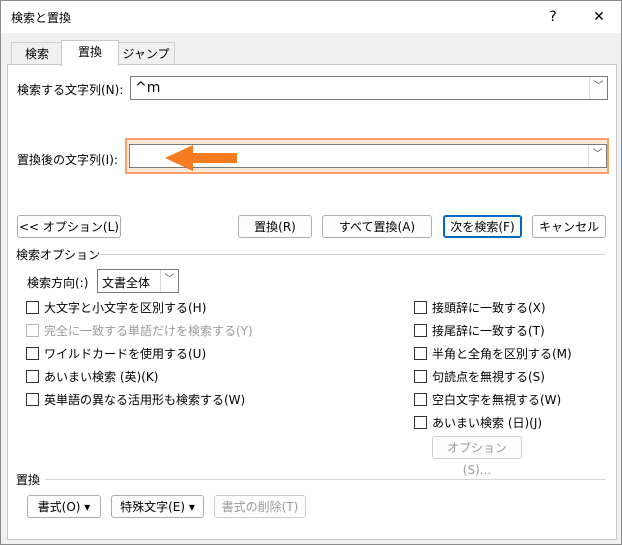 This screenshot has height=545, width=622. I want to click on checkbox-ignore-punct: 句読点を無視する(S), so click(479, 376).